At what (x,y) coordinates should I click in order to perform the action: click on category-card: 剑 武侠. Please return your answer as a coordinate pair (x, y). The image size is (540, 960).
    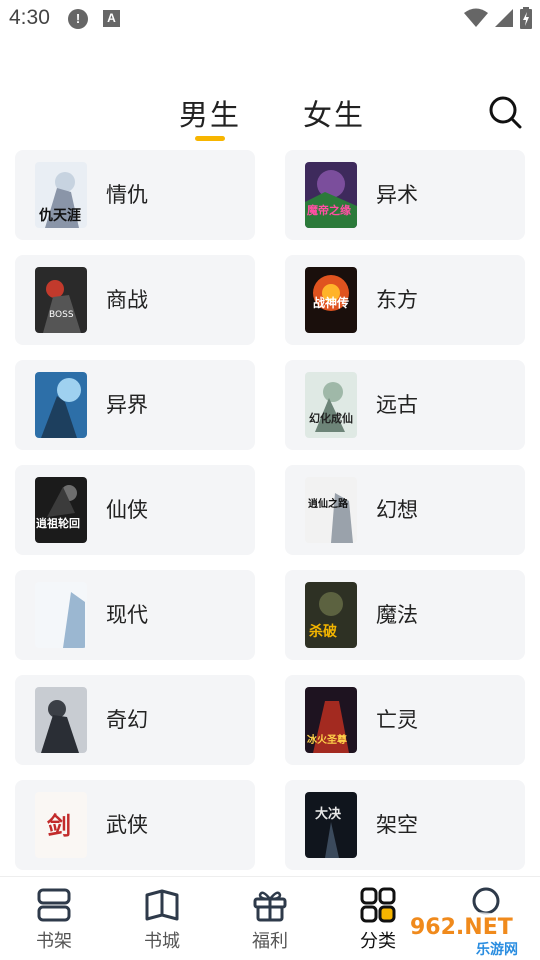
    Looking at the image, I should click on (135, 825).